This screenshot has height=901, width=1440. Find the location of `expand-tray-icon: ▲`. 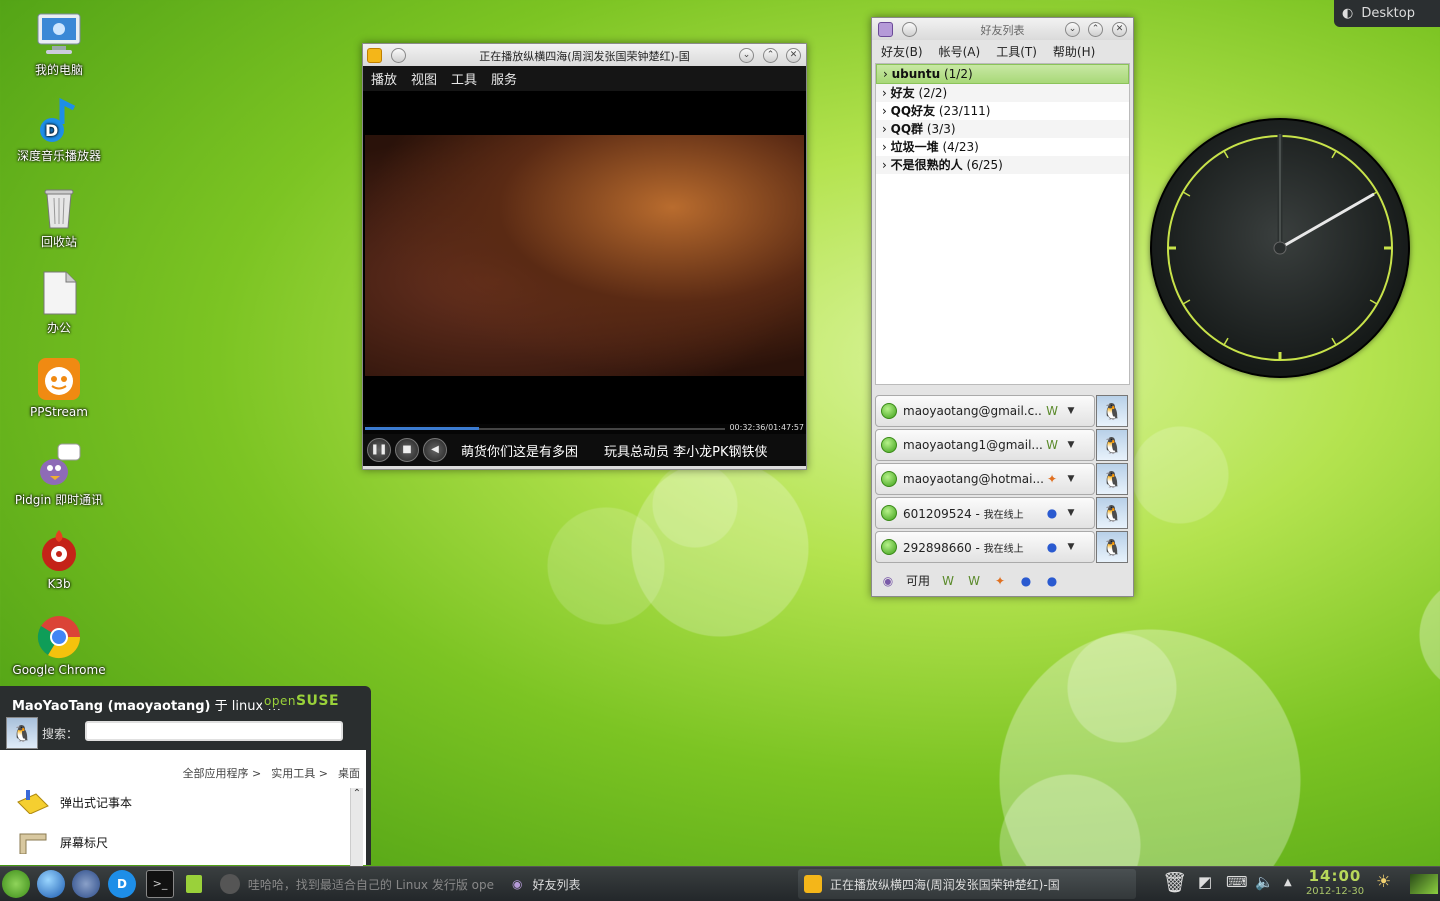

expand-tray-icon: ▲ is located at coordinates (1288, 882).